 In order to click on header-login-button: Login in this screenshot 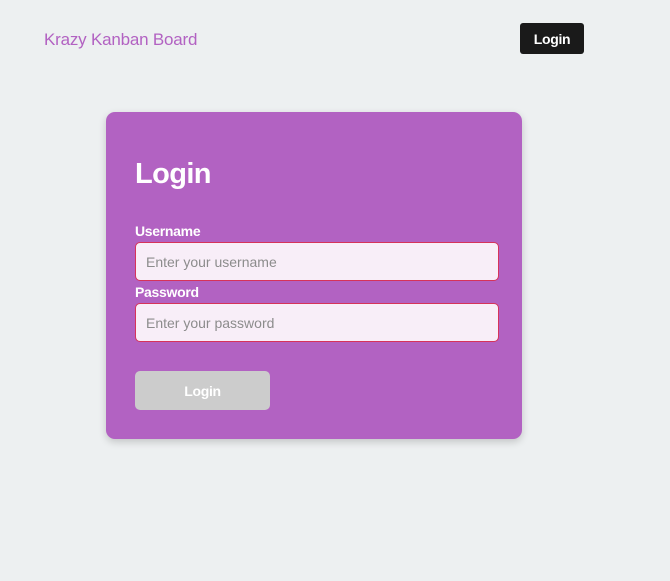, I will do `click(552, 38)`.